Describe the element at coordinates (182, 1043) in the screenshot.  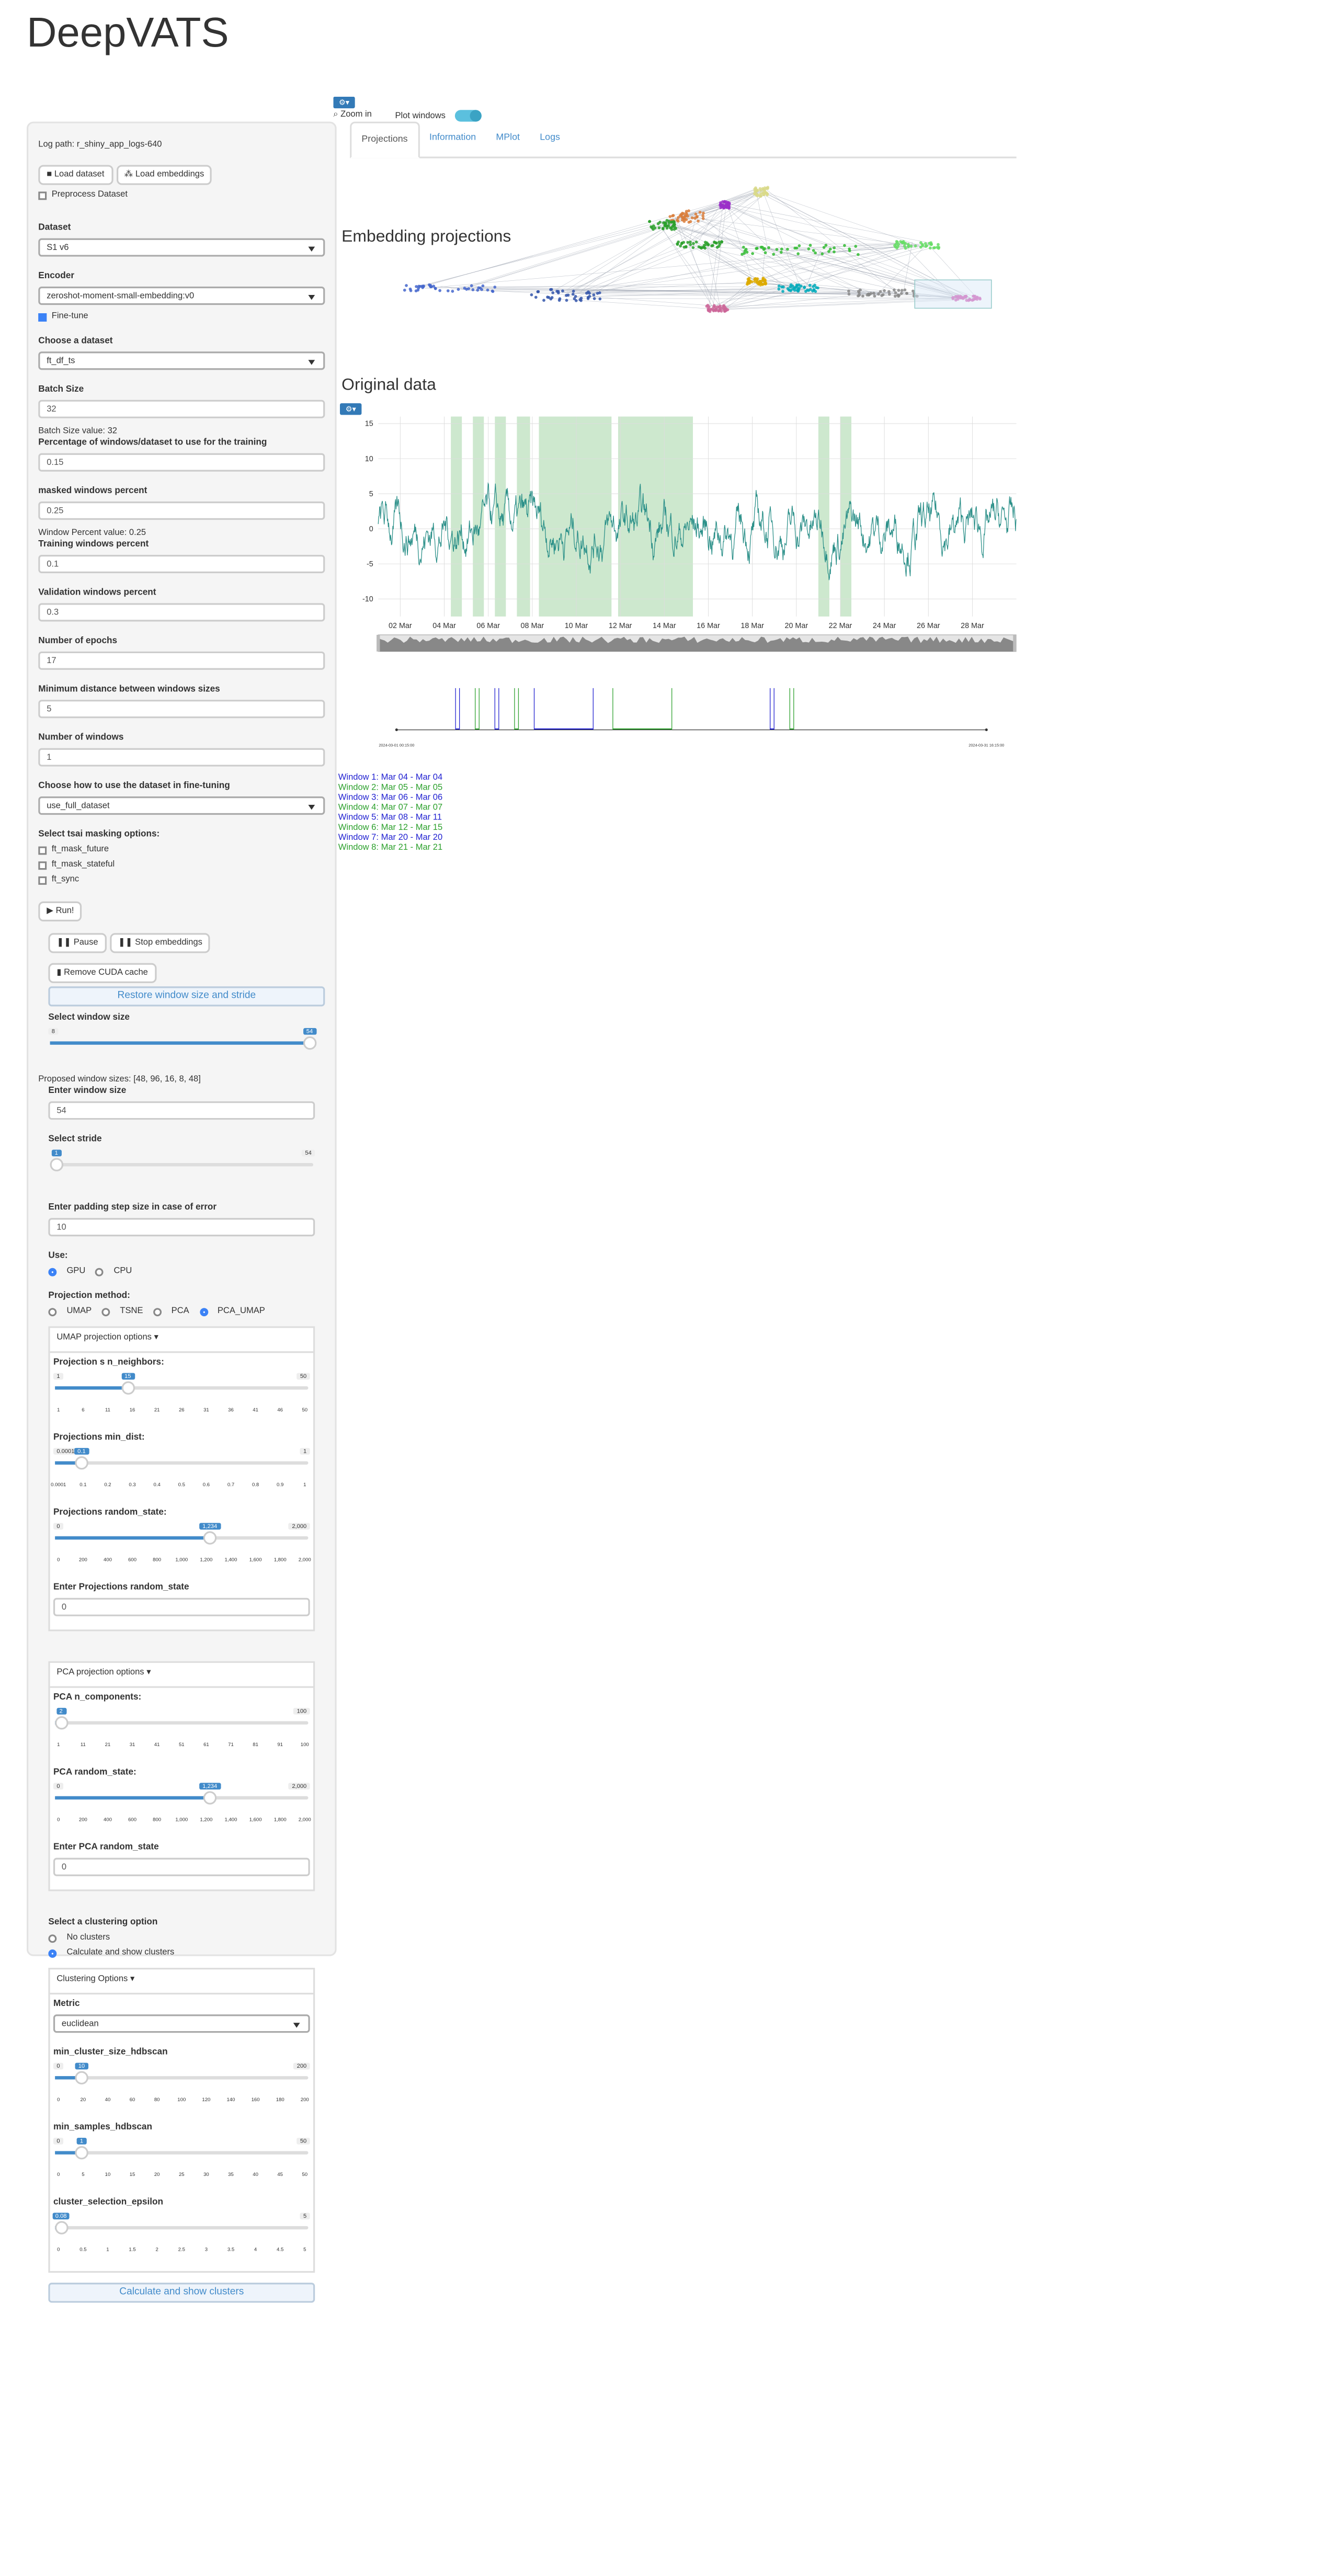
I see `window-size-slider: 8 54` at that location.